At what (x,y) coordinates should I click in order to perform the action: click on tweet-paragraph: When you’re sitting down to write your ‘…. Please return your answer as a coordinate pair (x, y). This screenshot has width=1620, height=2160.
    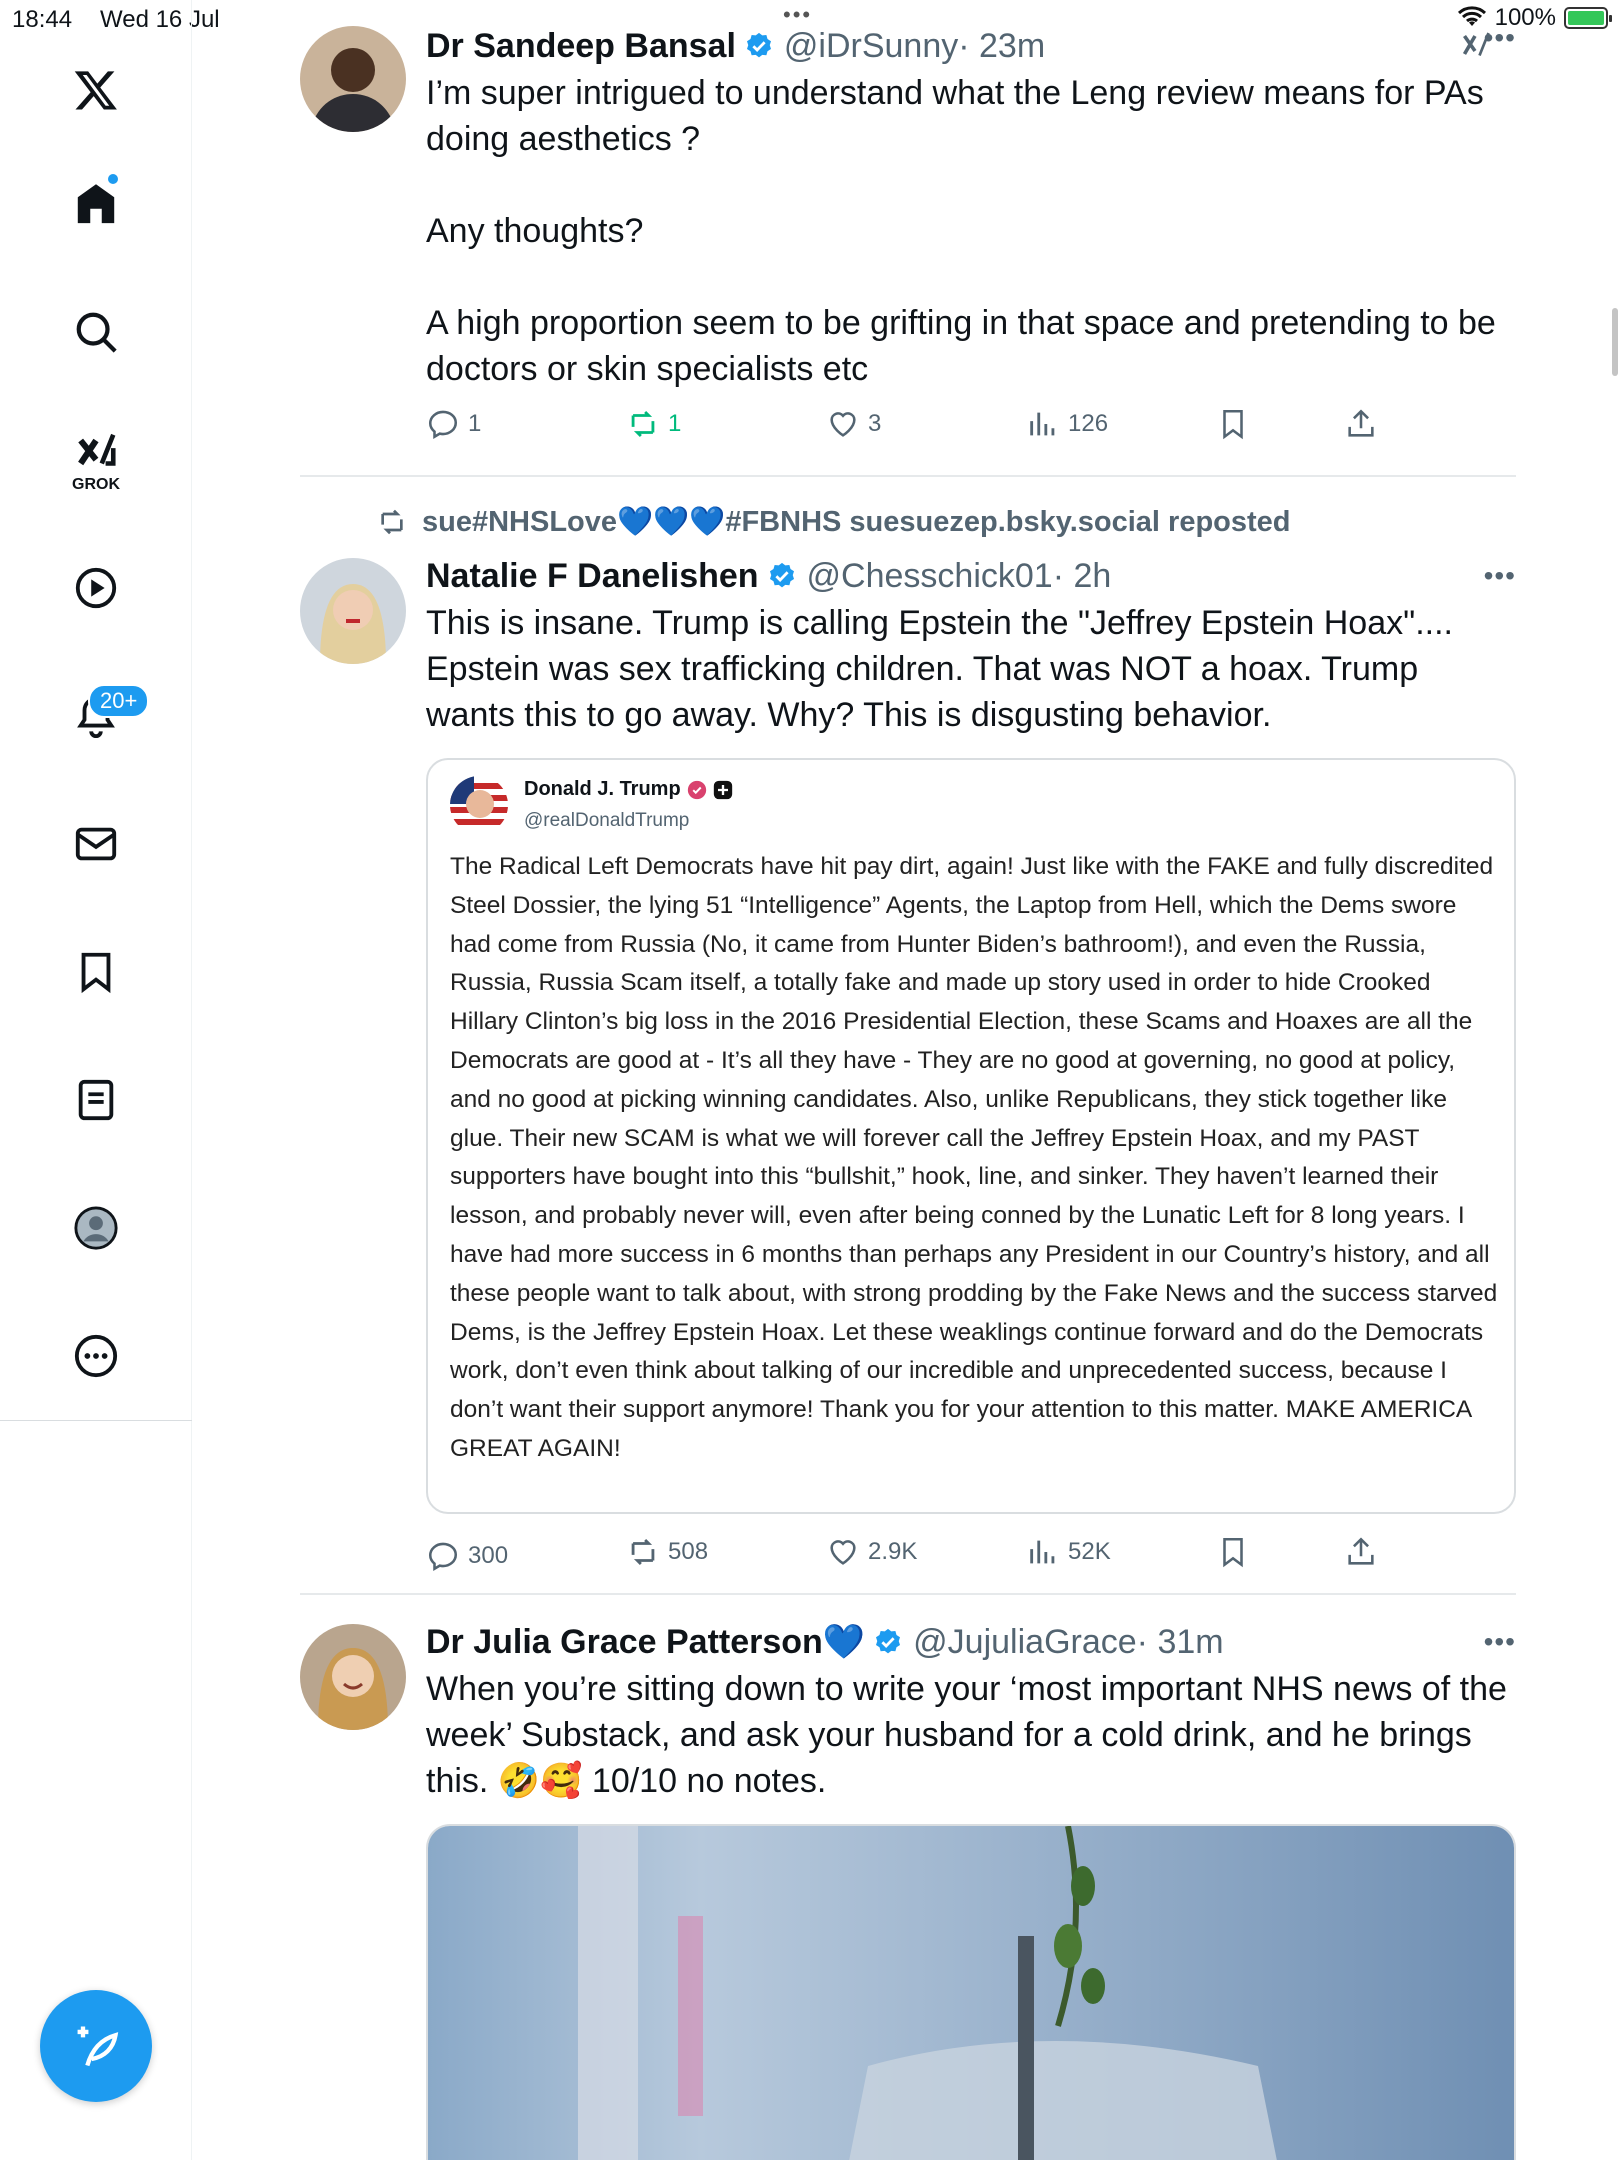
    Looking at the image, I should click on (966, 1735).